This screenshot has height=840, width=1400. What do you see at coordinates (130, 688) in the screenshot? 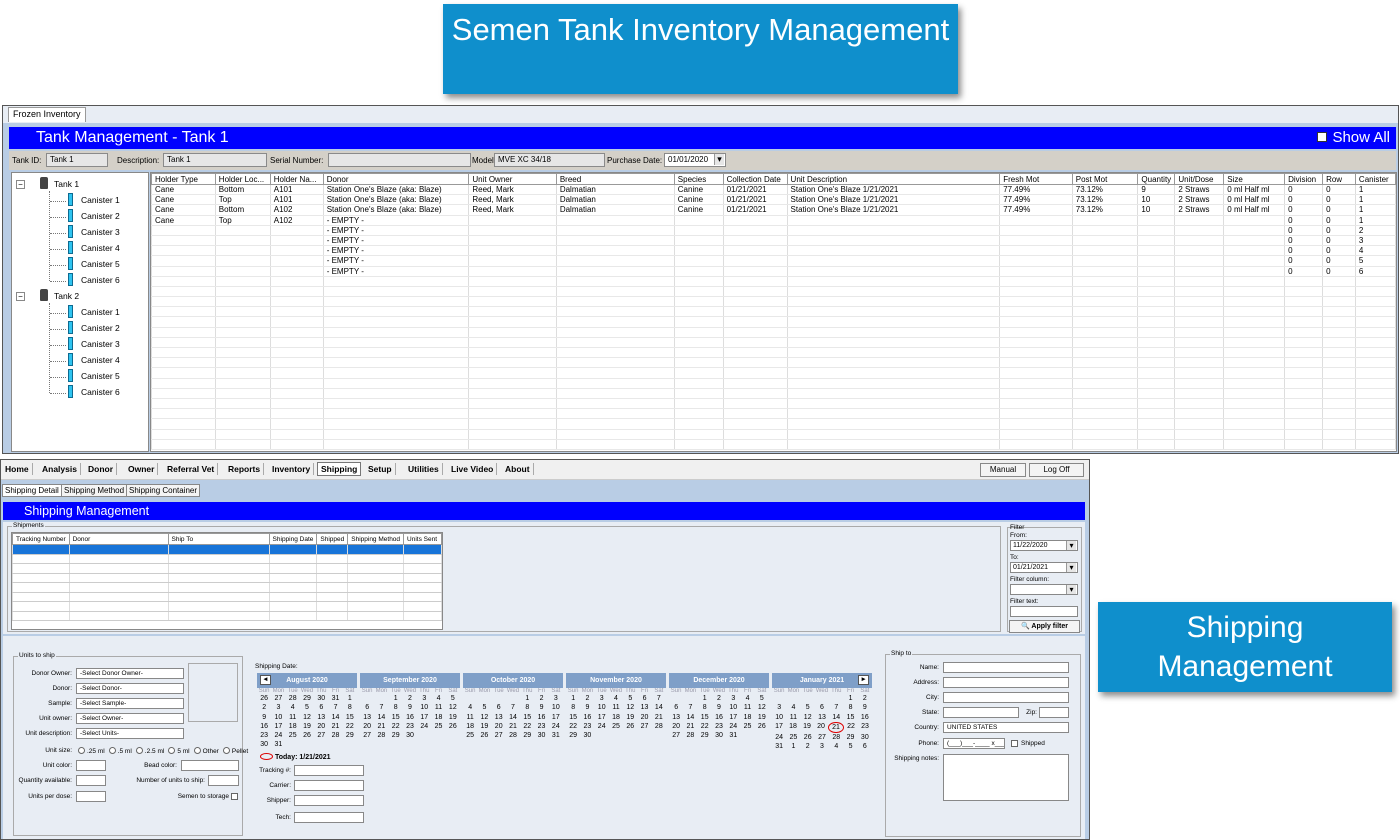
I see `donor-dropdown: -Select Donor-` at bounding box center [130, 688].